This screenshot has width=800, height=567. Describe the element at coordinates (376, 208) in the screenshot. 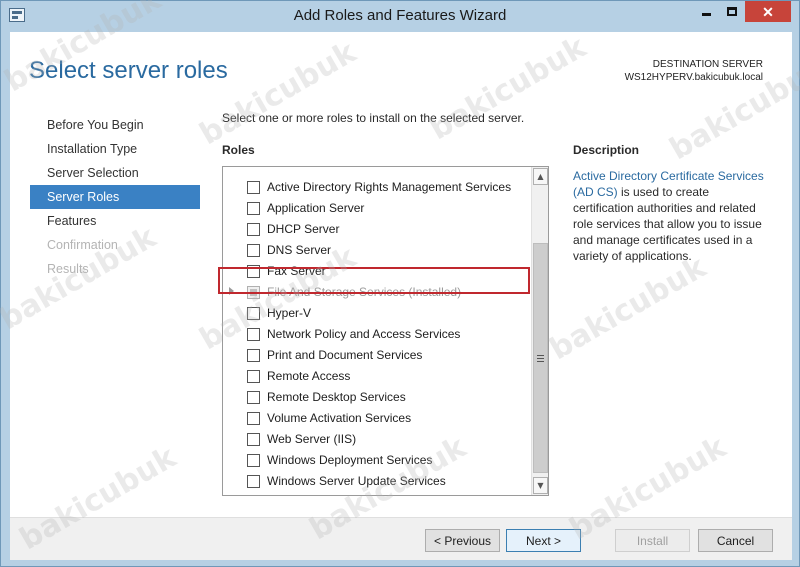

I see `role-item-application-server: Application Server` at that location.